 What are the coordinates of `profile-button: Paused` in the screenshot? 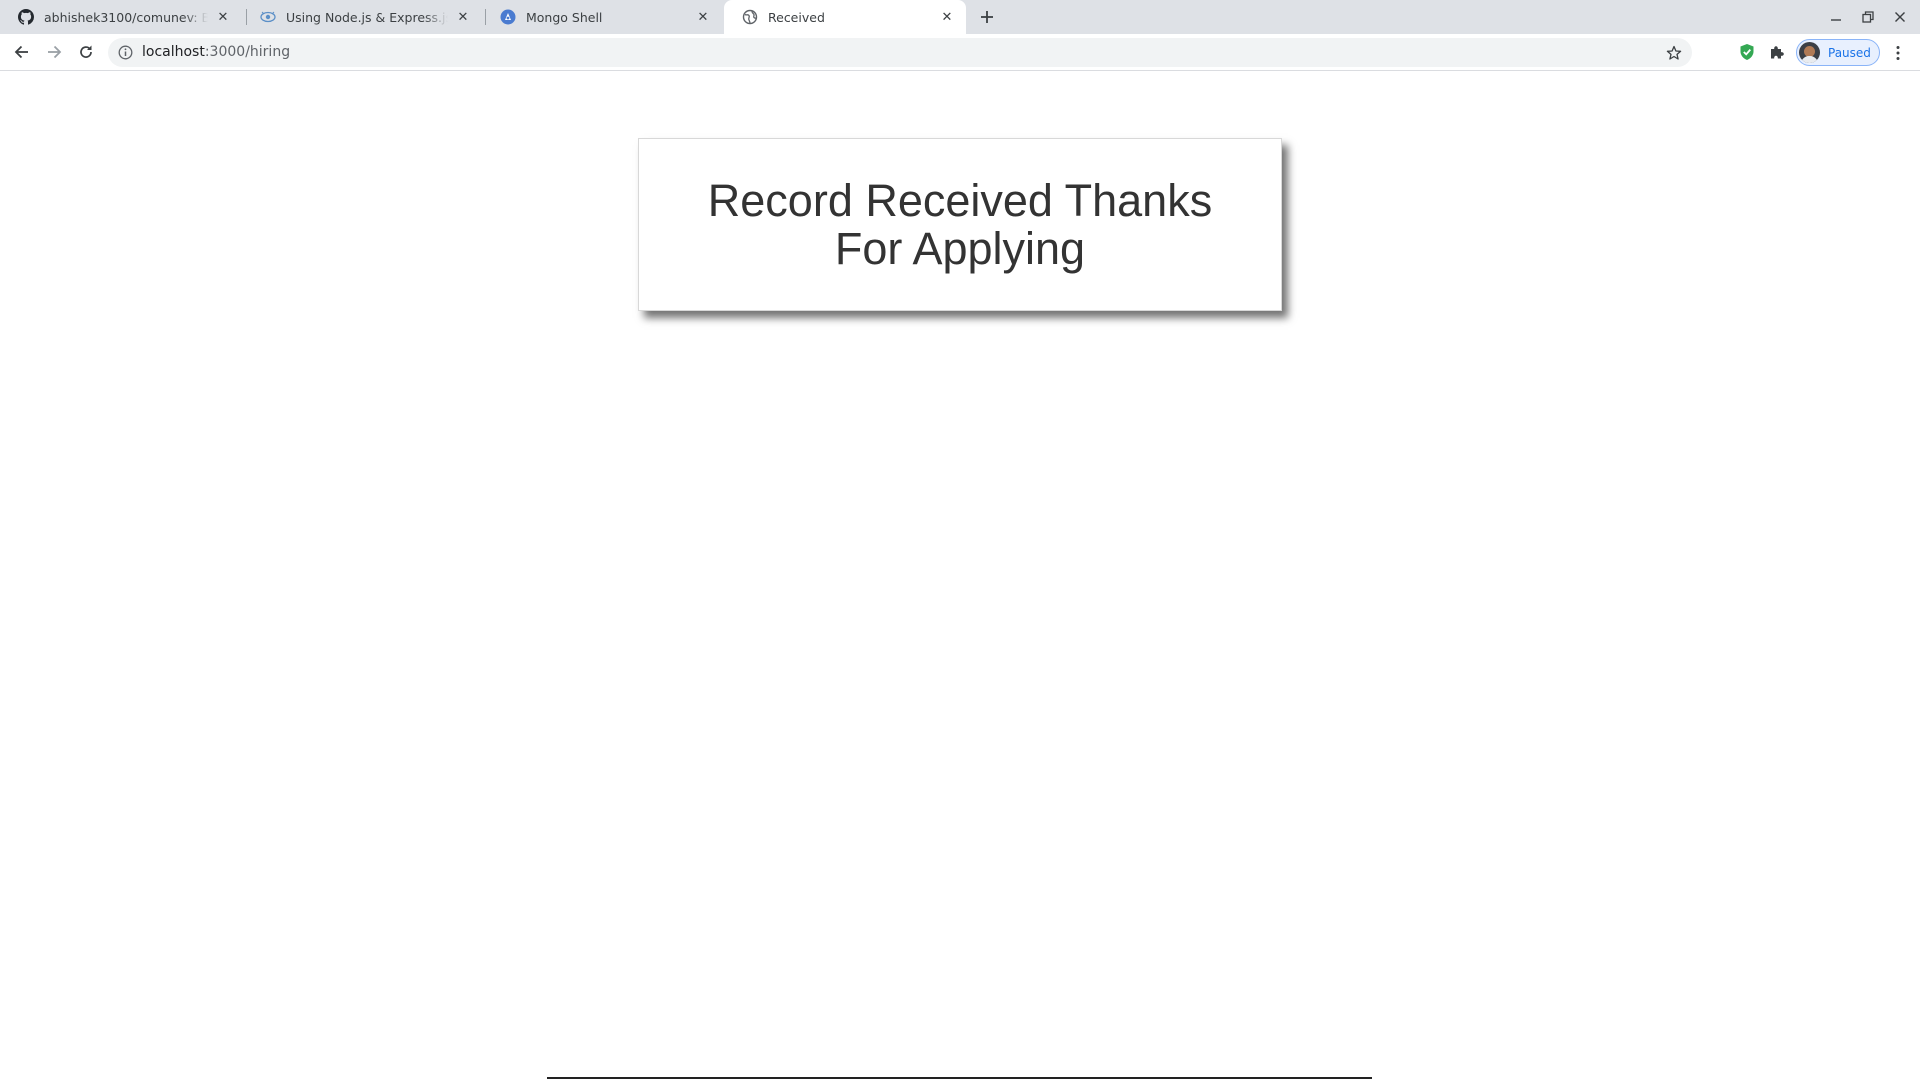 It's located at (1838, 52).